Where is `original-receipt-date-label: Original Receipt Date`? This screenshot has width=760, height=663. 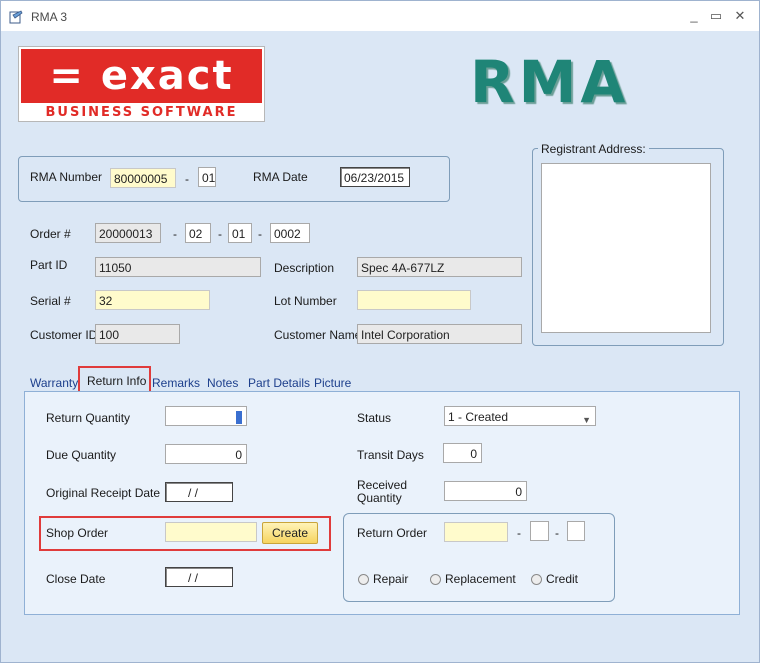 original-receipt-date-label: Original Receipt Date is located at coordinates (103, 493).